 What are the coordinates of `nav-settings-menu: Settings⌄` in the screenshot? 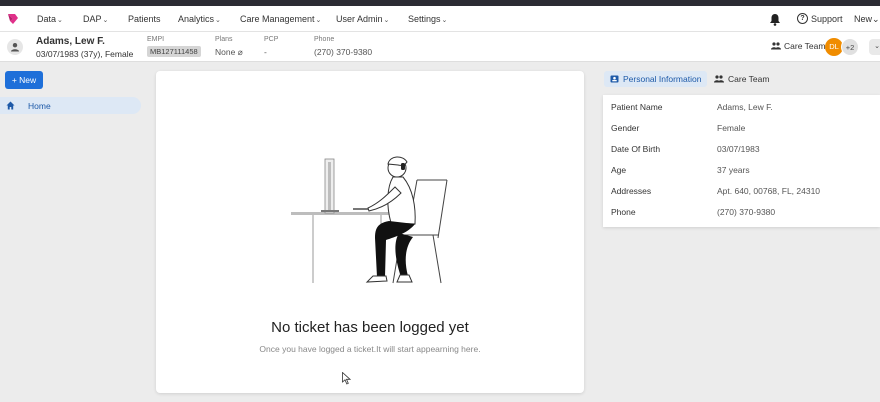 It's located at (427, 19).